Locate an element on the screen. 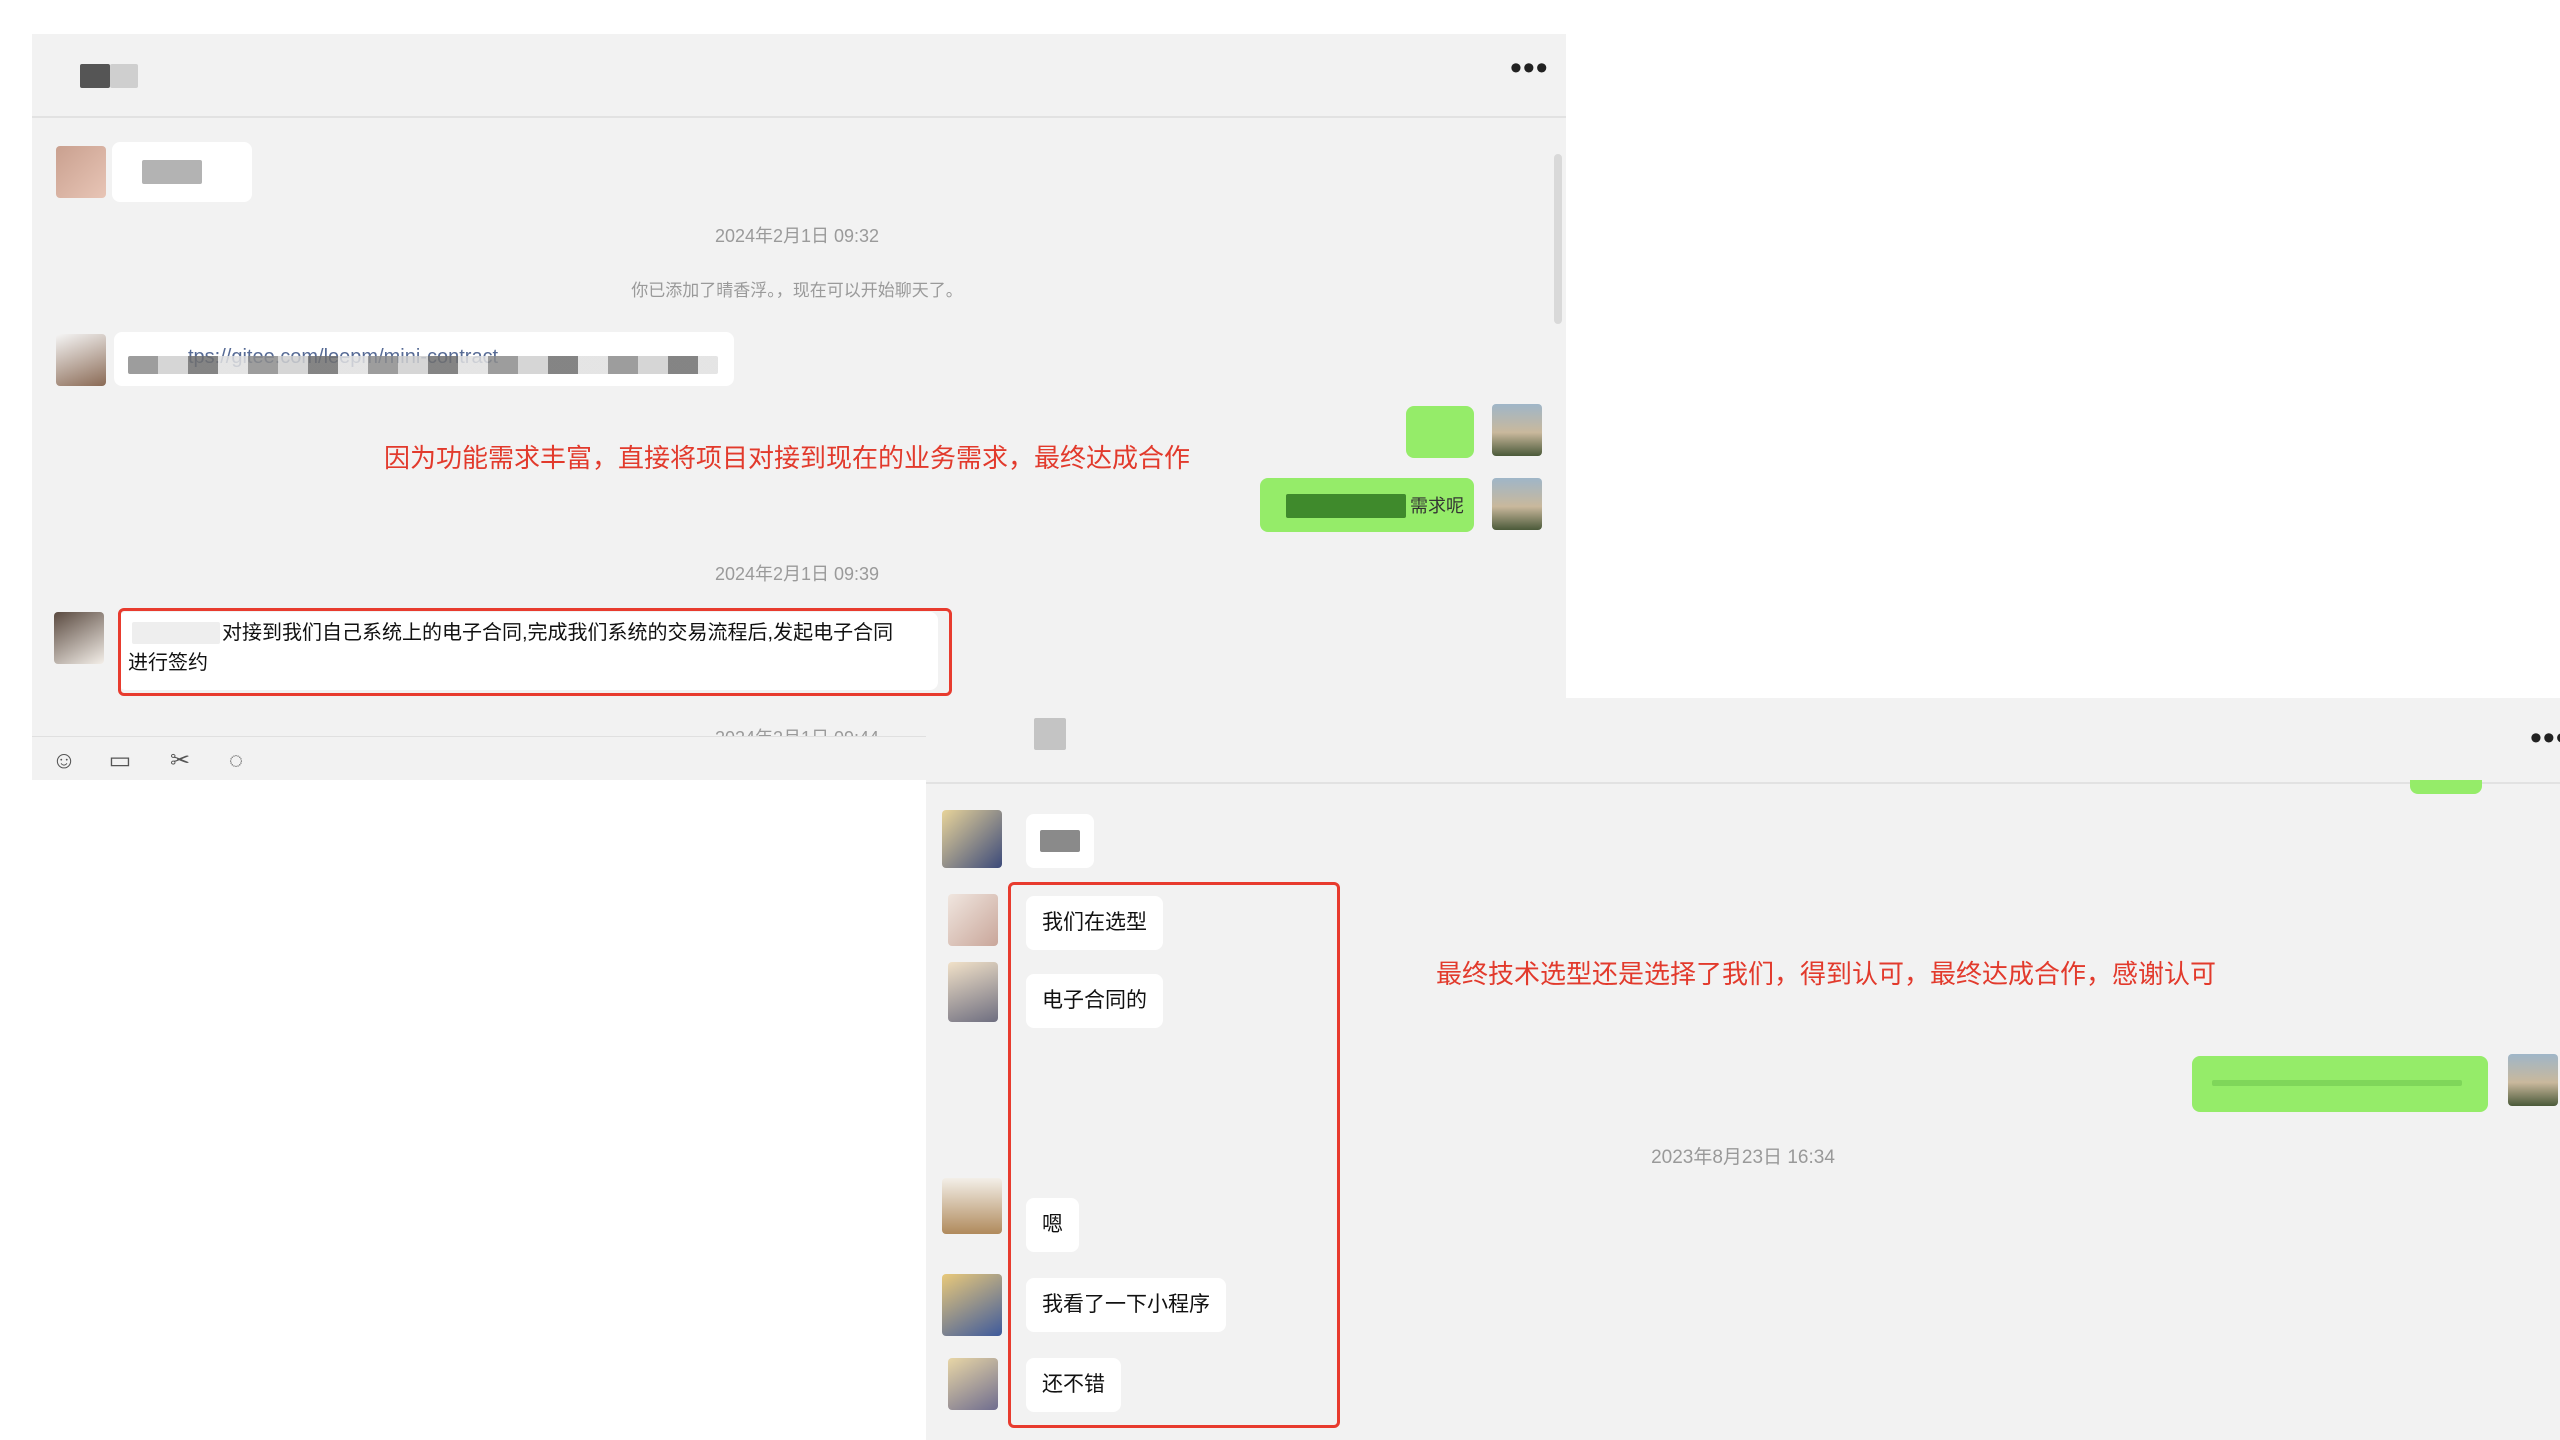  folder-icon: ▭ is located at coordinates (120, 761).